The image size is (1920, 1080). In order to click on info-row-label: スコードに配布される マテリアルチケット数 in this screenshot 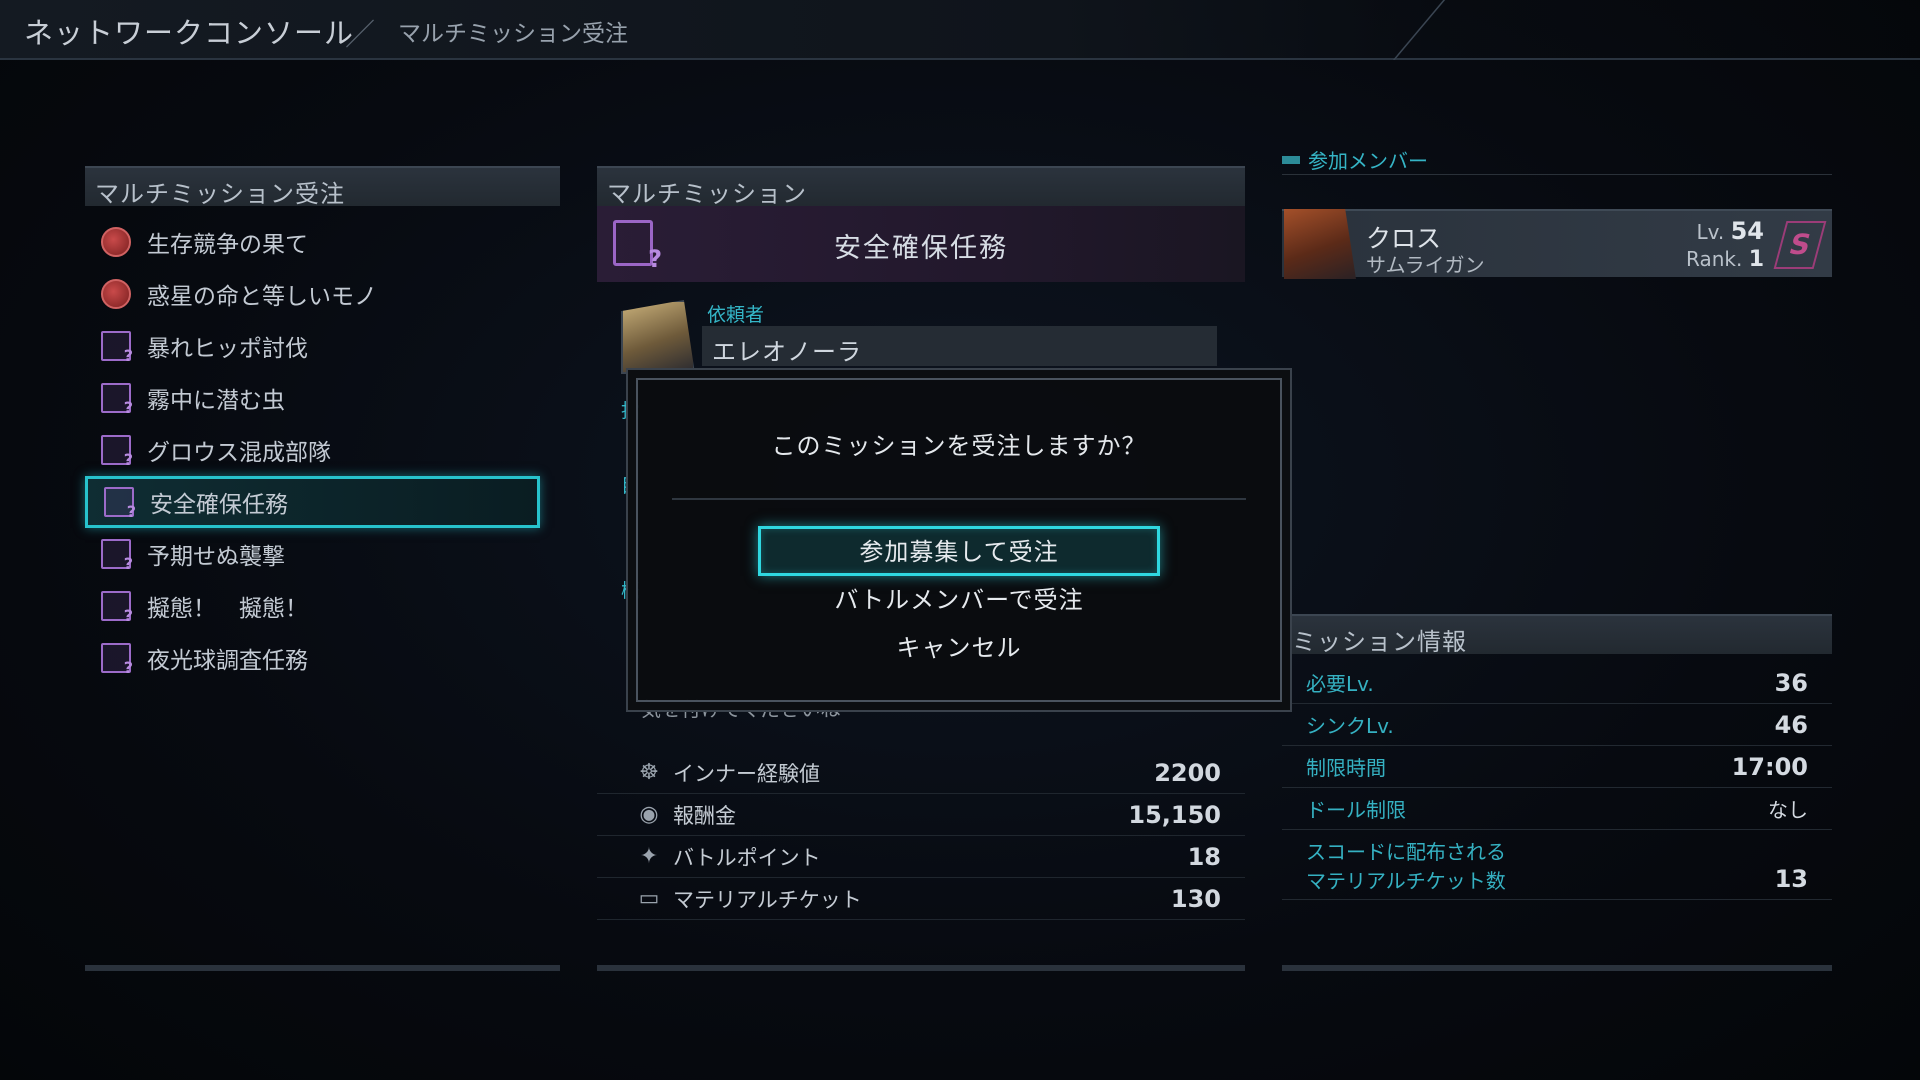, I will do `click(1540, 865)`.